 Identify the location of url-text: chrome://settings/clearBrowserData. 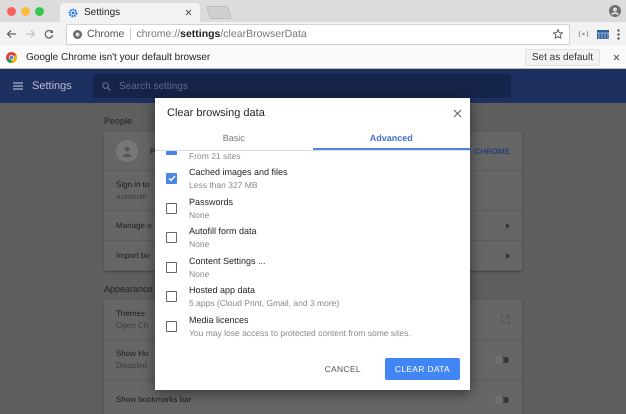
(222, 34).